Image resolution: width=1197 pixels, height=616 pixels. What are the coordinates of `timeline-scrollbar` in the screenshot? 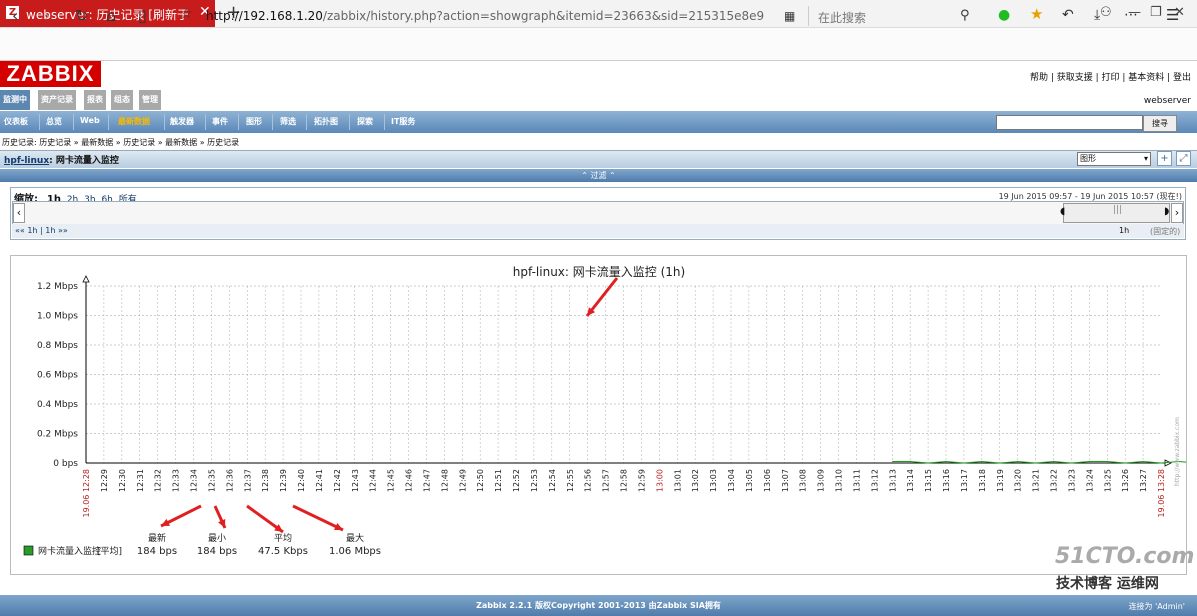 It's located at (598, 213).